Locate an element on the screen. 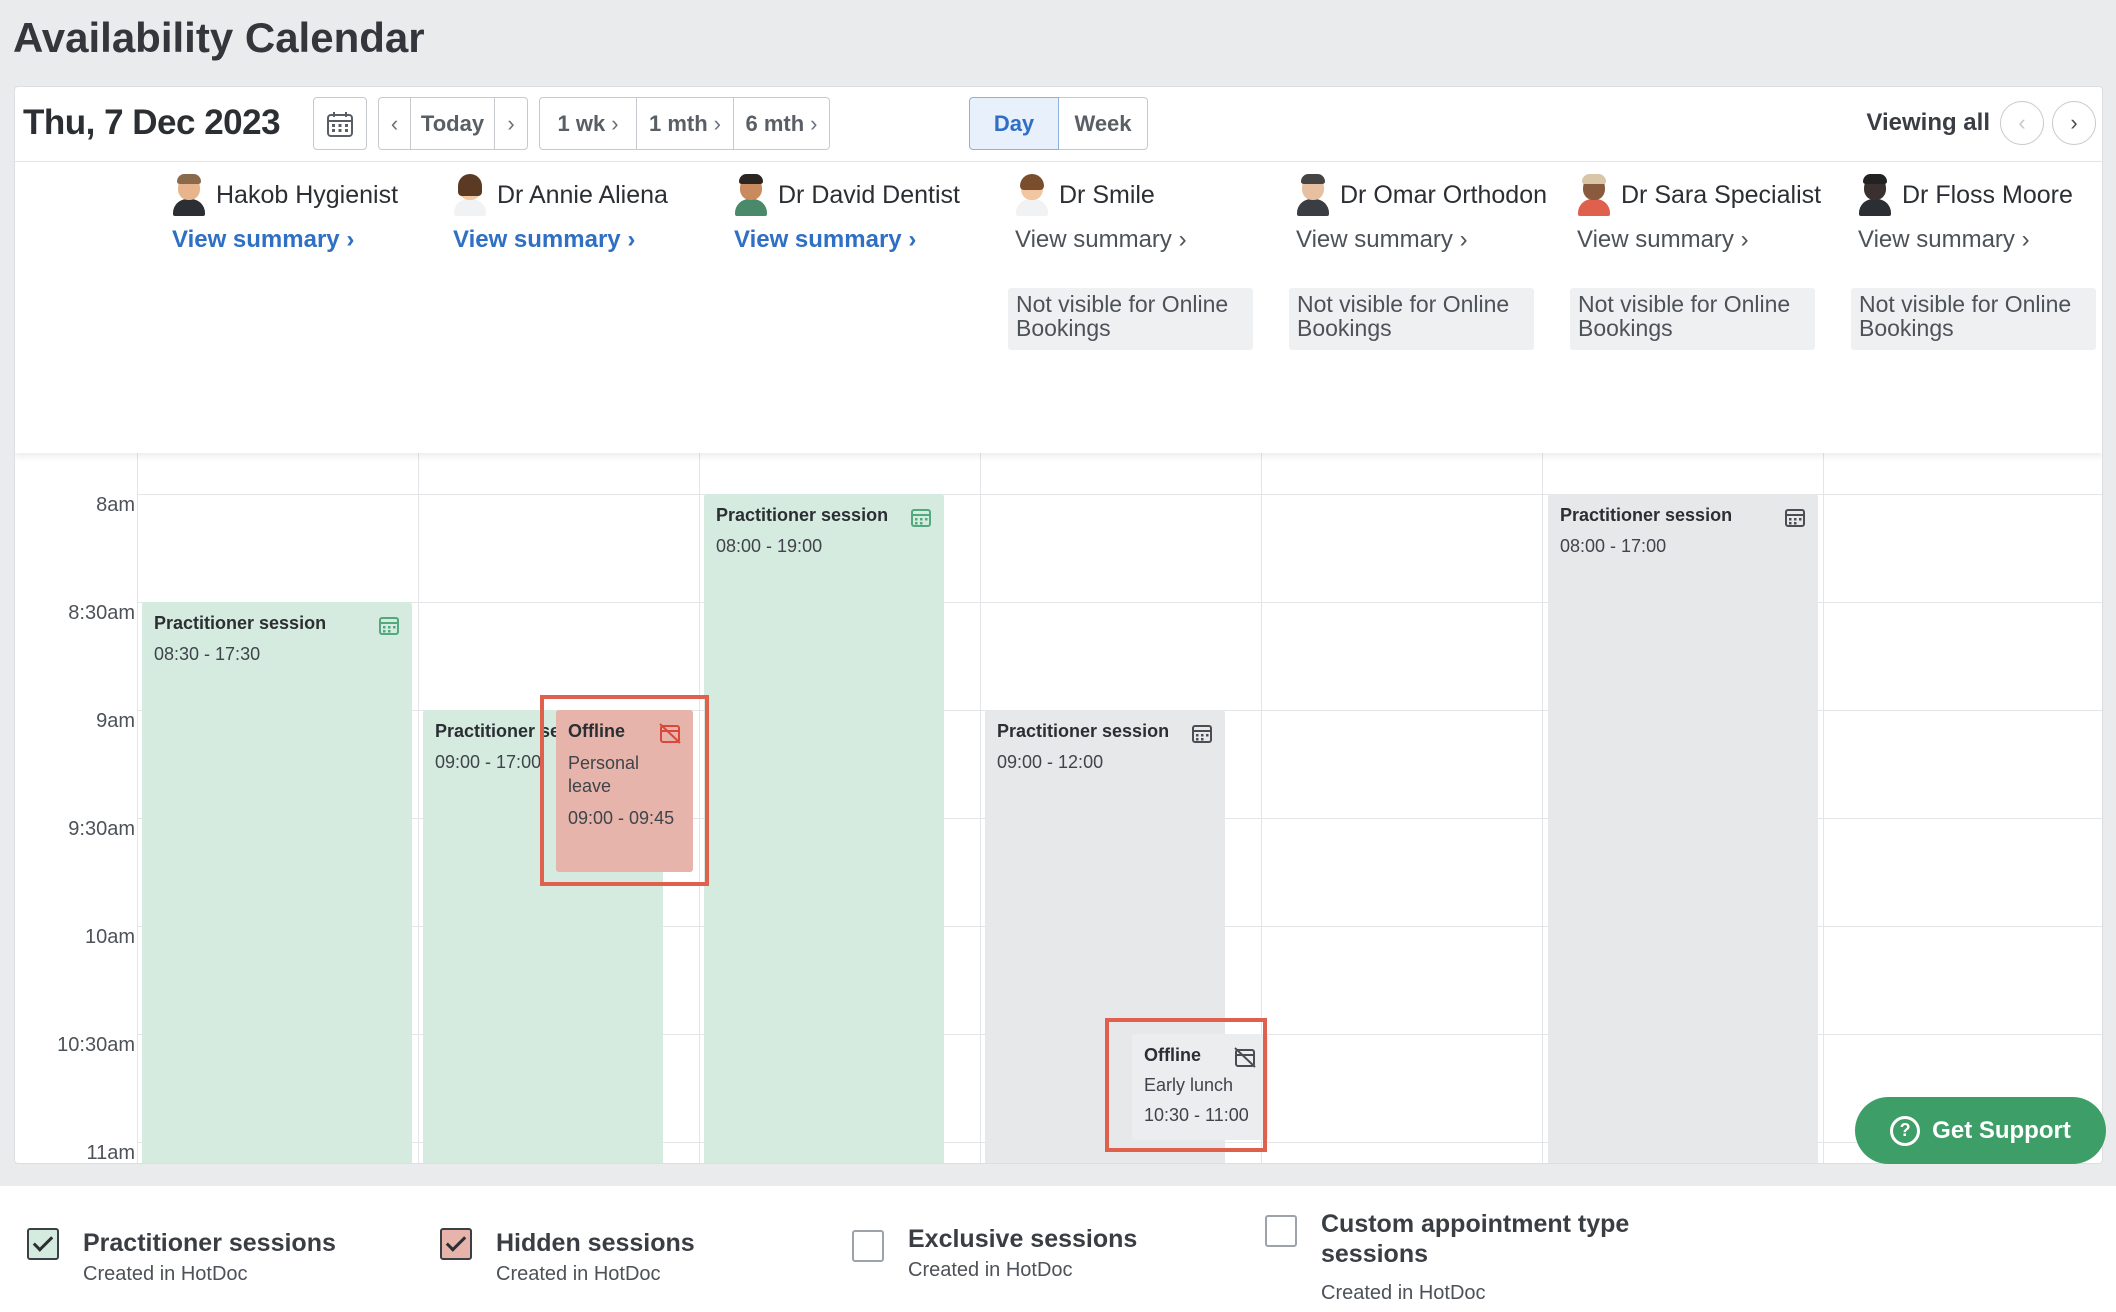 This screenshot has width=2116, height=1312. practitioner-session-event: Practitioner session 08:00 - 17:00 is located at coordinates (1683, 828).